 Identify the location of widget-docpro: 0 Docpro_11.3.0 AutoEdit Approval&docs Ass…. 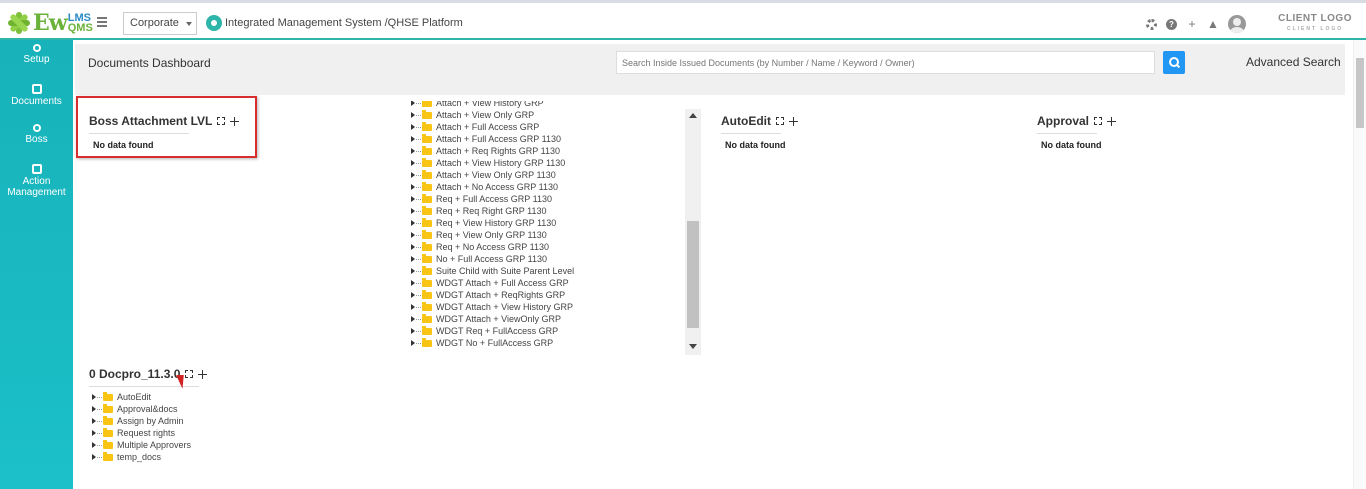
(148, 415).